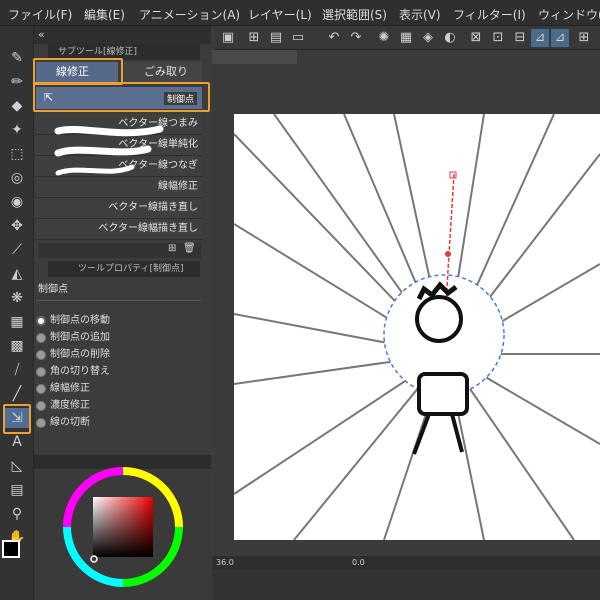 The width and height of the screenshot is (600, 600). I want to click on menu-window: ウィンドウ(W), so click(569, 14).